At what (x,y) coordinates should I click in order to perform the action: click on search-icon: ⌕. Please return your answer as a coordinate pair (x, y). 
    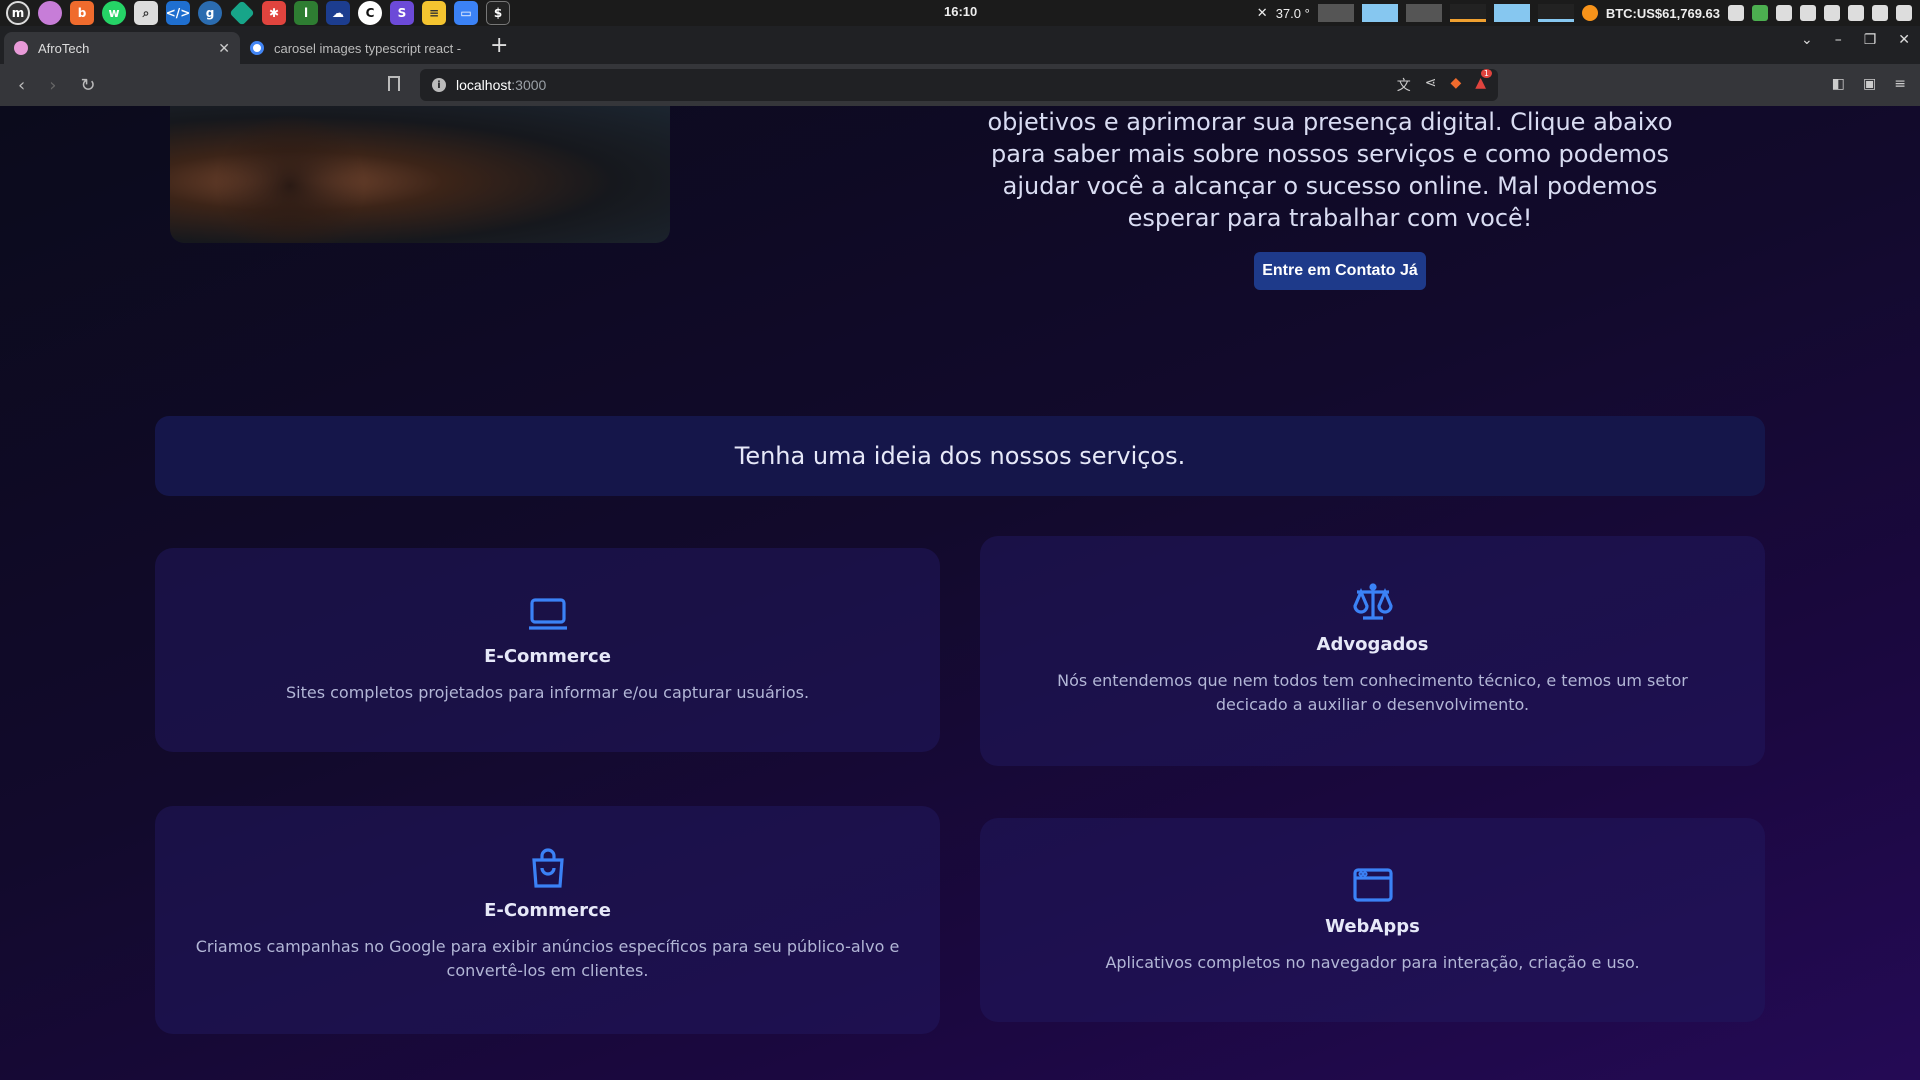
    Looking at the image, I should click on (146, 13).